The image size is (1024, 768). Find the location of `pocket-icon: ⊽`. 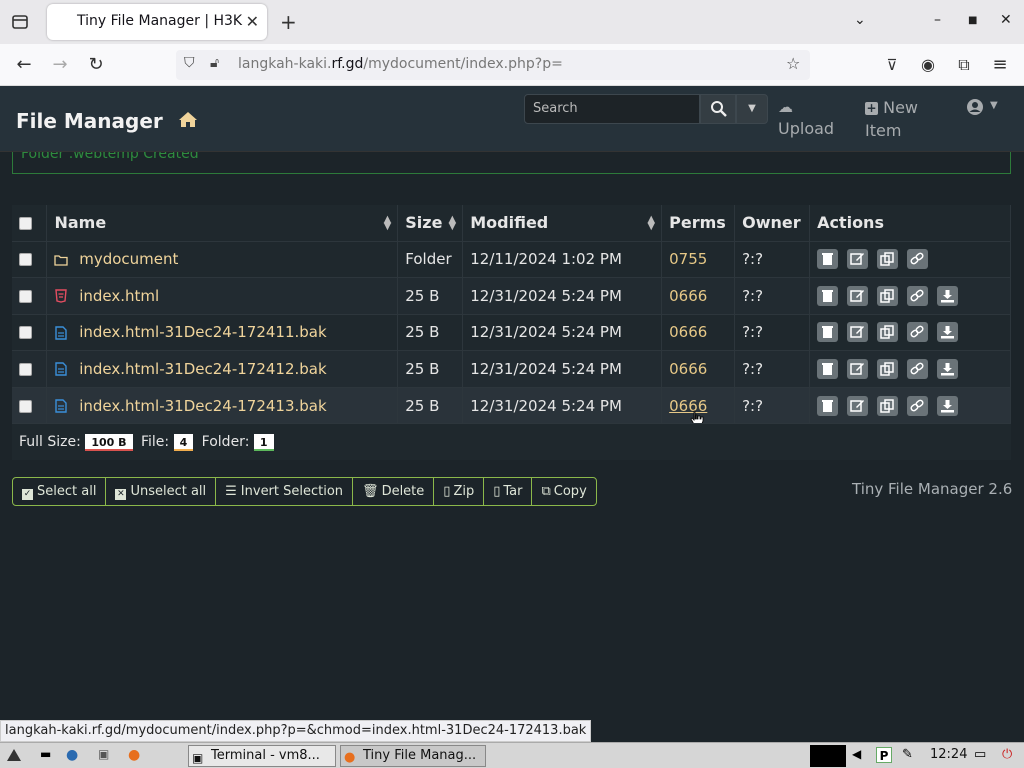

pocket-icon: ⊽ is located at coordinates (892, 65).